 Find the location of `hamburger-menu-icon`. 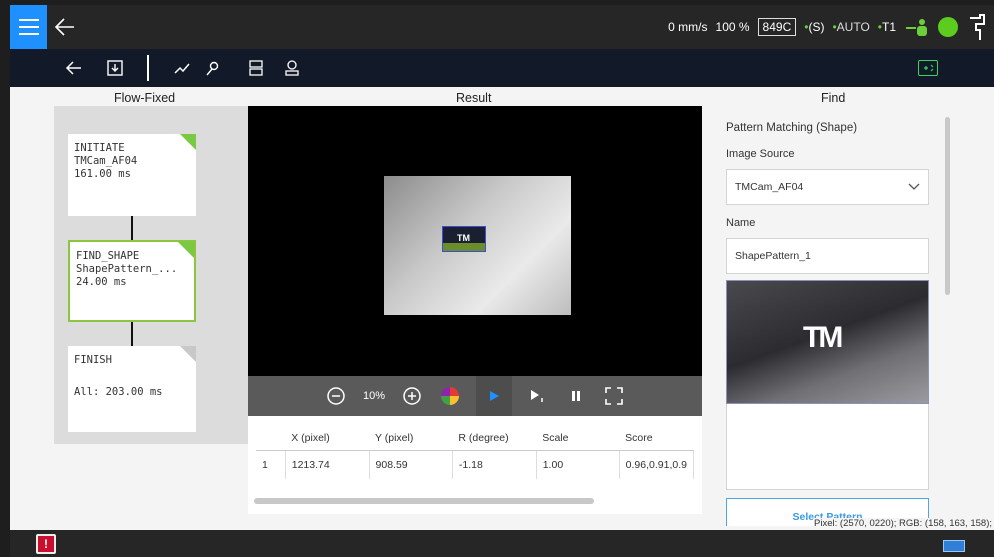

hamburger-menu-icon is located at coordinates (28, 27).